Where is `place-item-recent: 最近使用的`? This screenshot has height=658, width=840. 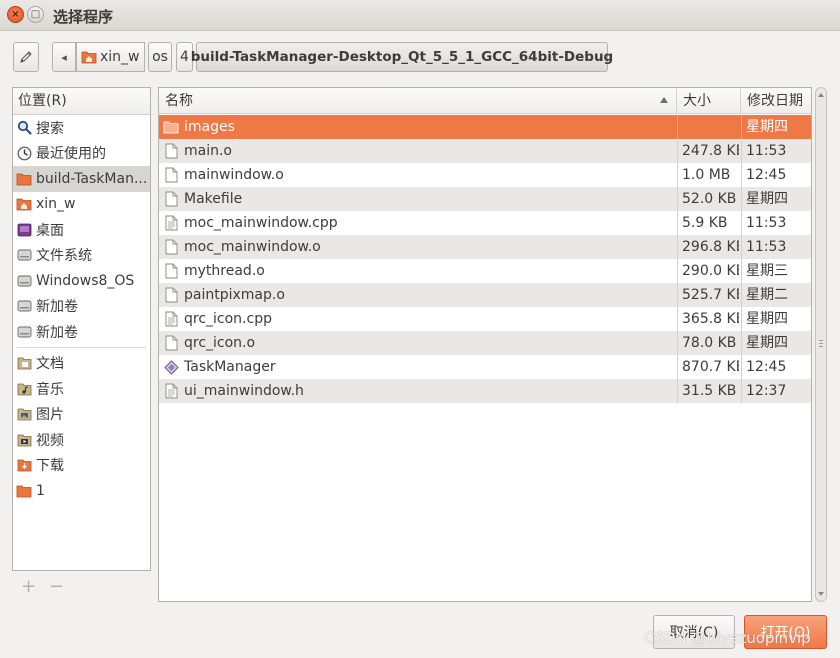 place-item-recent: 最近使用的 is located at coordinates (81, 154).